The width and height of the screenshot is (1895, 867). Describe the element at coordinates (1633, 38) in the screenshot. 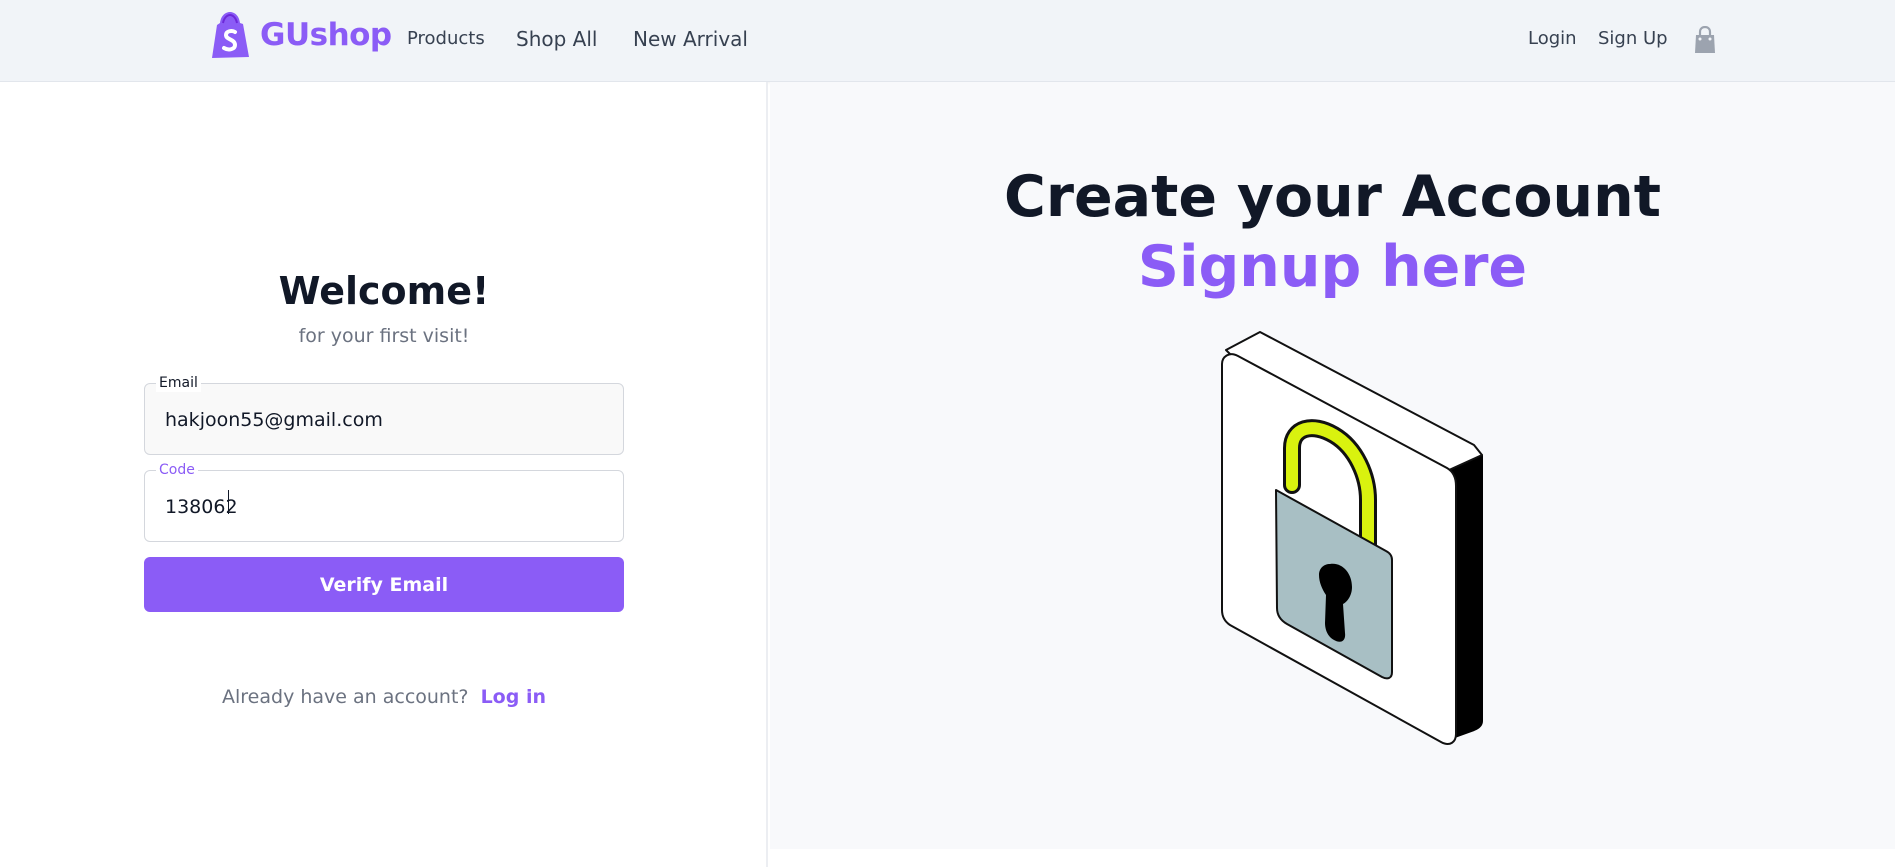

I see `nav-sign-up: Sign Up` at that location.